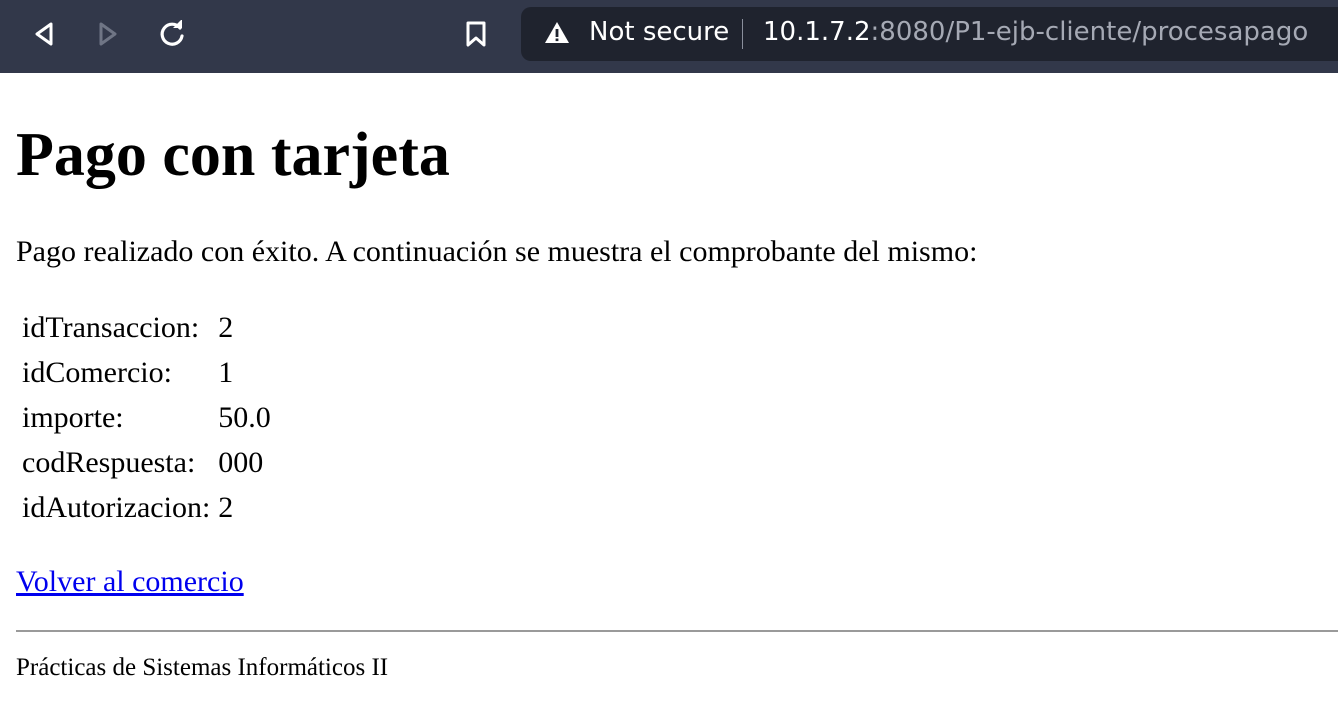  What do you see at coordinates (244, 417) in the screenshot?
I see `receipt-value: 50.0` at bounding box center [244, 417].